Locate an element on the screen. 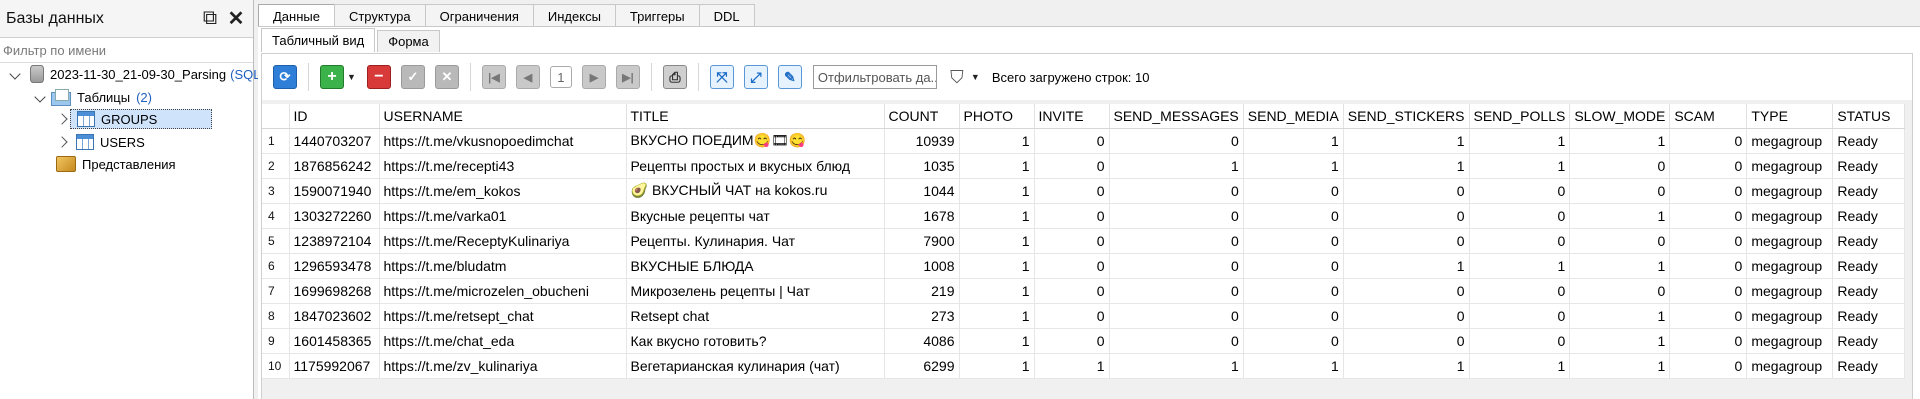 This screenshot has width=1920, height=399. expand-icon: ⤢ is located at coordinates (755, 77).